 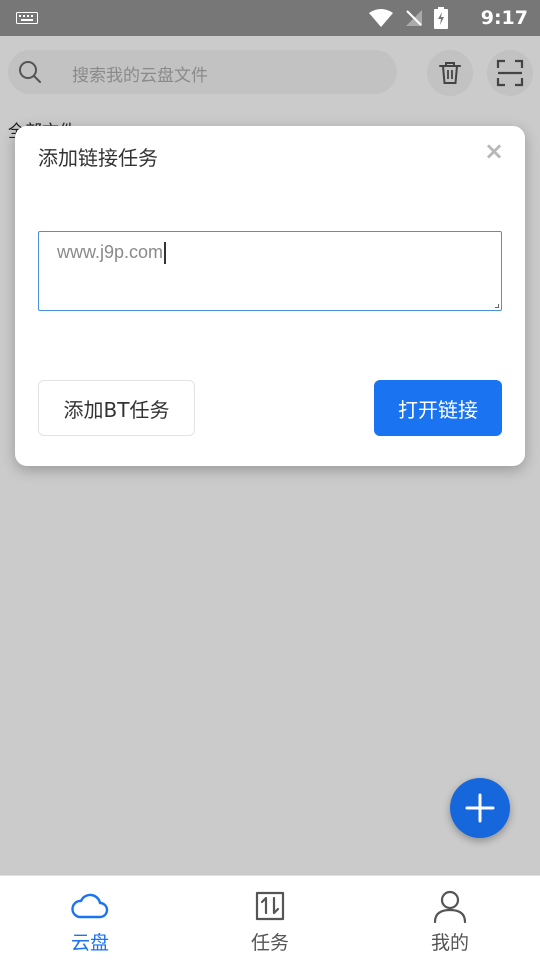 I want to click on resize-handle, so click(x=497, y=306).